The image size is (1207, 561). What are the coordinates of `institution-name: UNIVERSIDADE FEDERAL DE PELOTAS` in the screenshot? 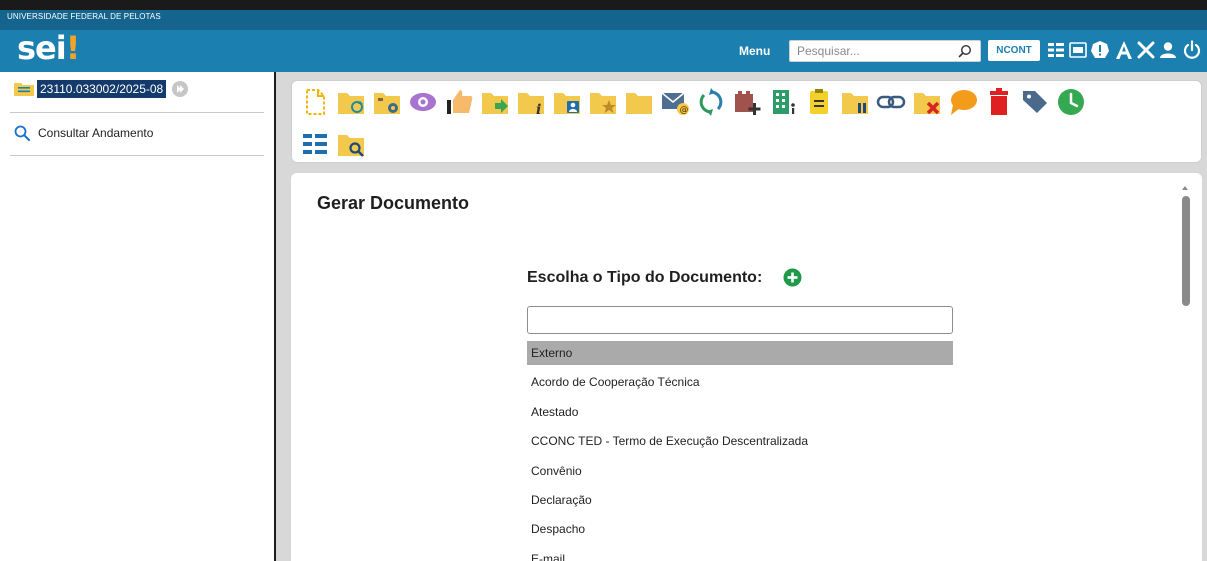 It's located at (84, 16).